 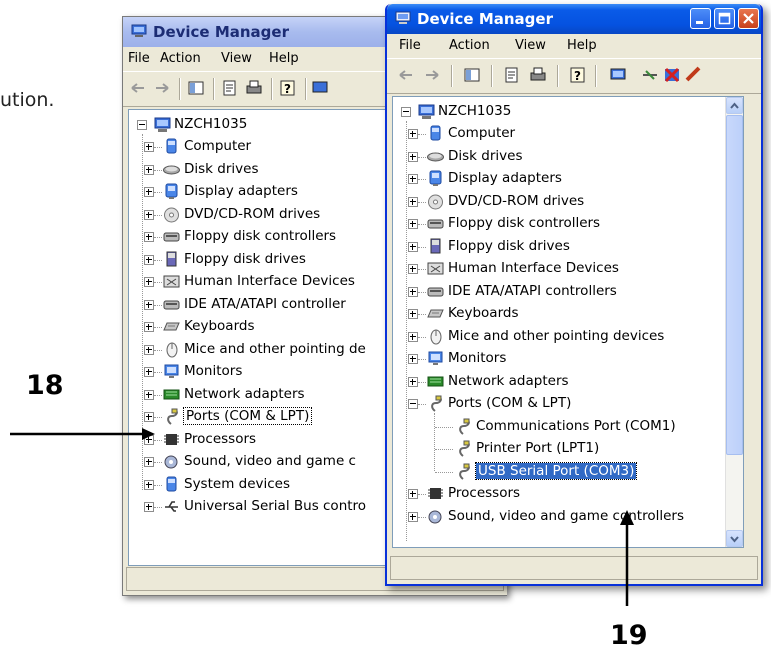 I want to click on tree-item: Floppy disk drives, so click(x=568, y=247).